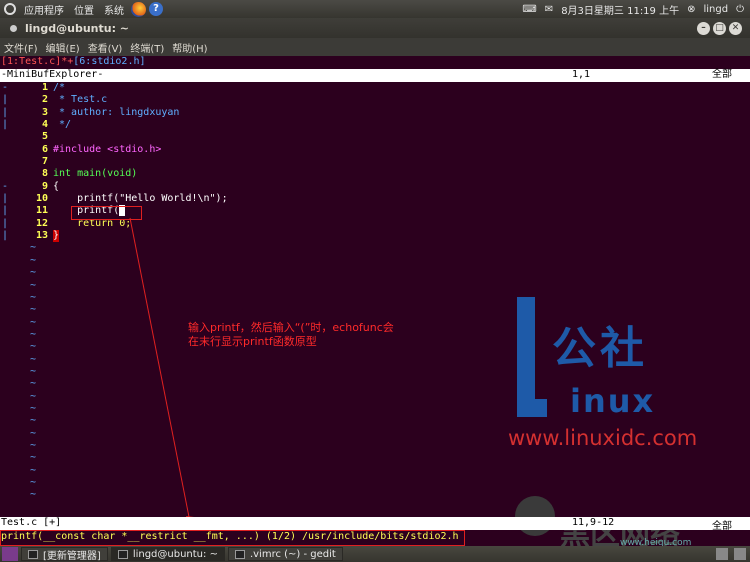 The height and width of the screenshot is (562, 750). What do you see at coordinates (239, 554) in the screenshot?
I see `text-editor-icon` at bounding box center [239, 554].